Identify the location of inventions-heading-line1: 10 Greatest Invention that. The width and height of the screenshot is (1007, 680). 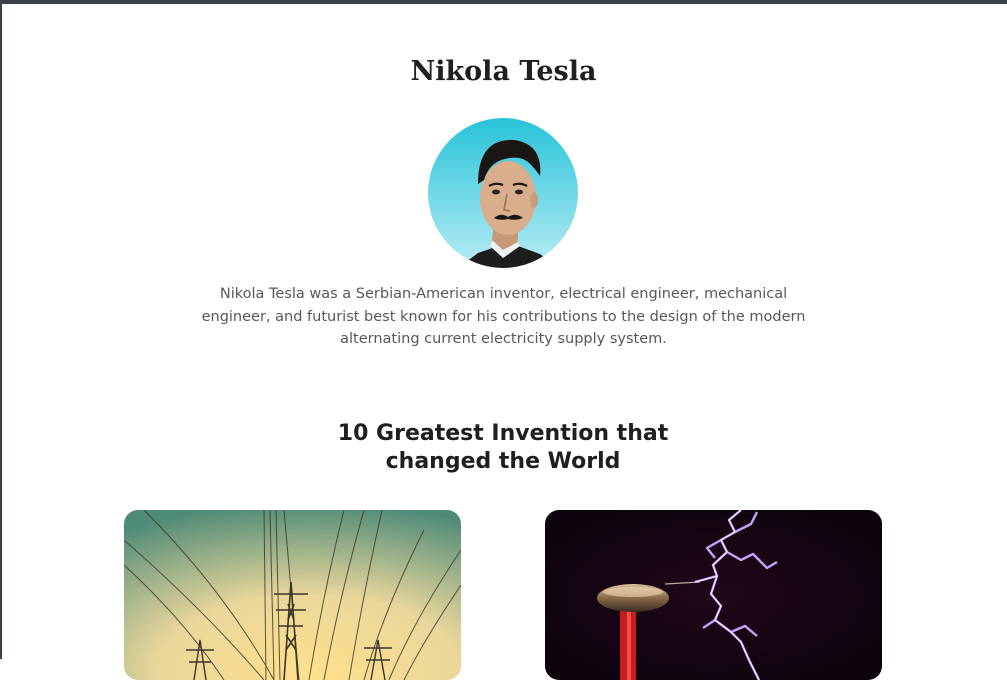
(503, 433).